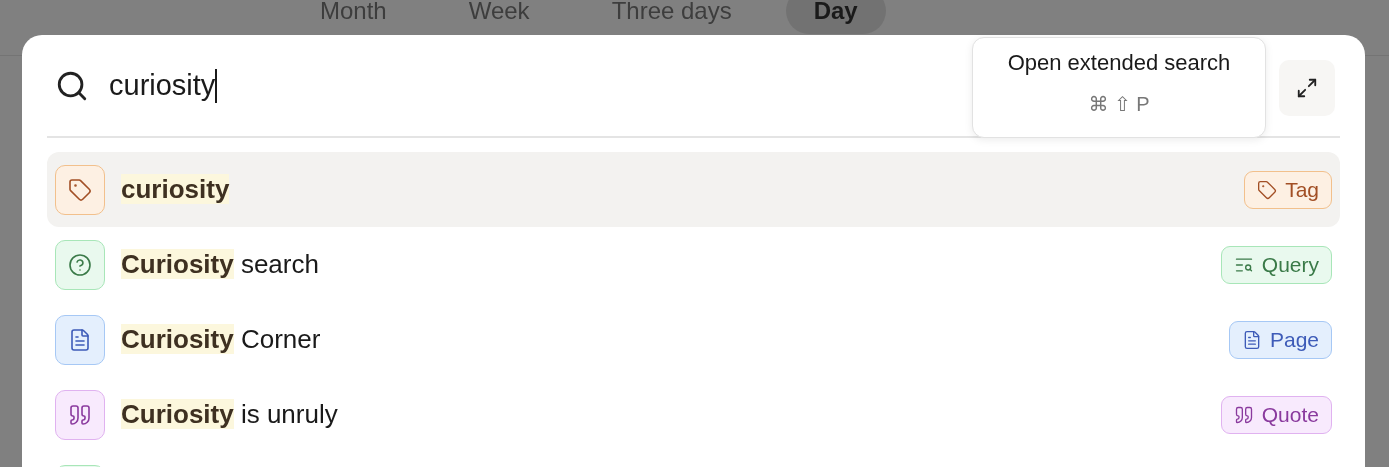 This screenshot has height=467, width=1389. Describe the element at coordinates (1119, 63) in the screenshot. I see `tooltip-title: Open extended search` at that location.